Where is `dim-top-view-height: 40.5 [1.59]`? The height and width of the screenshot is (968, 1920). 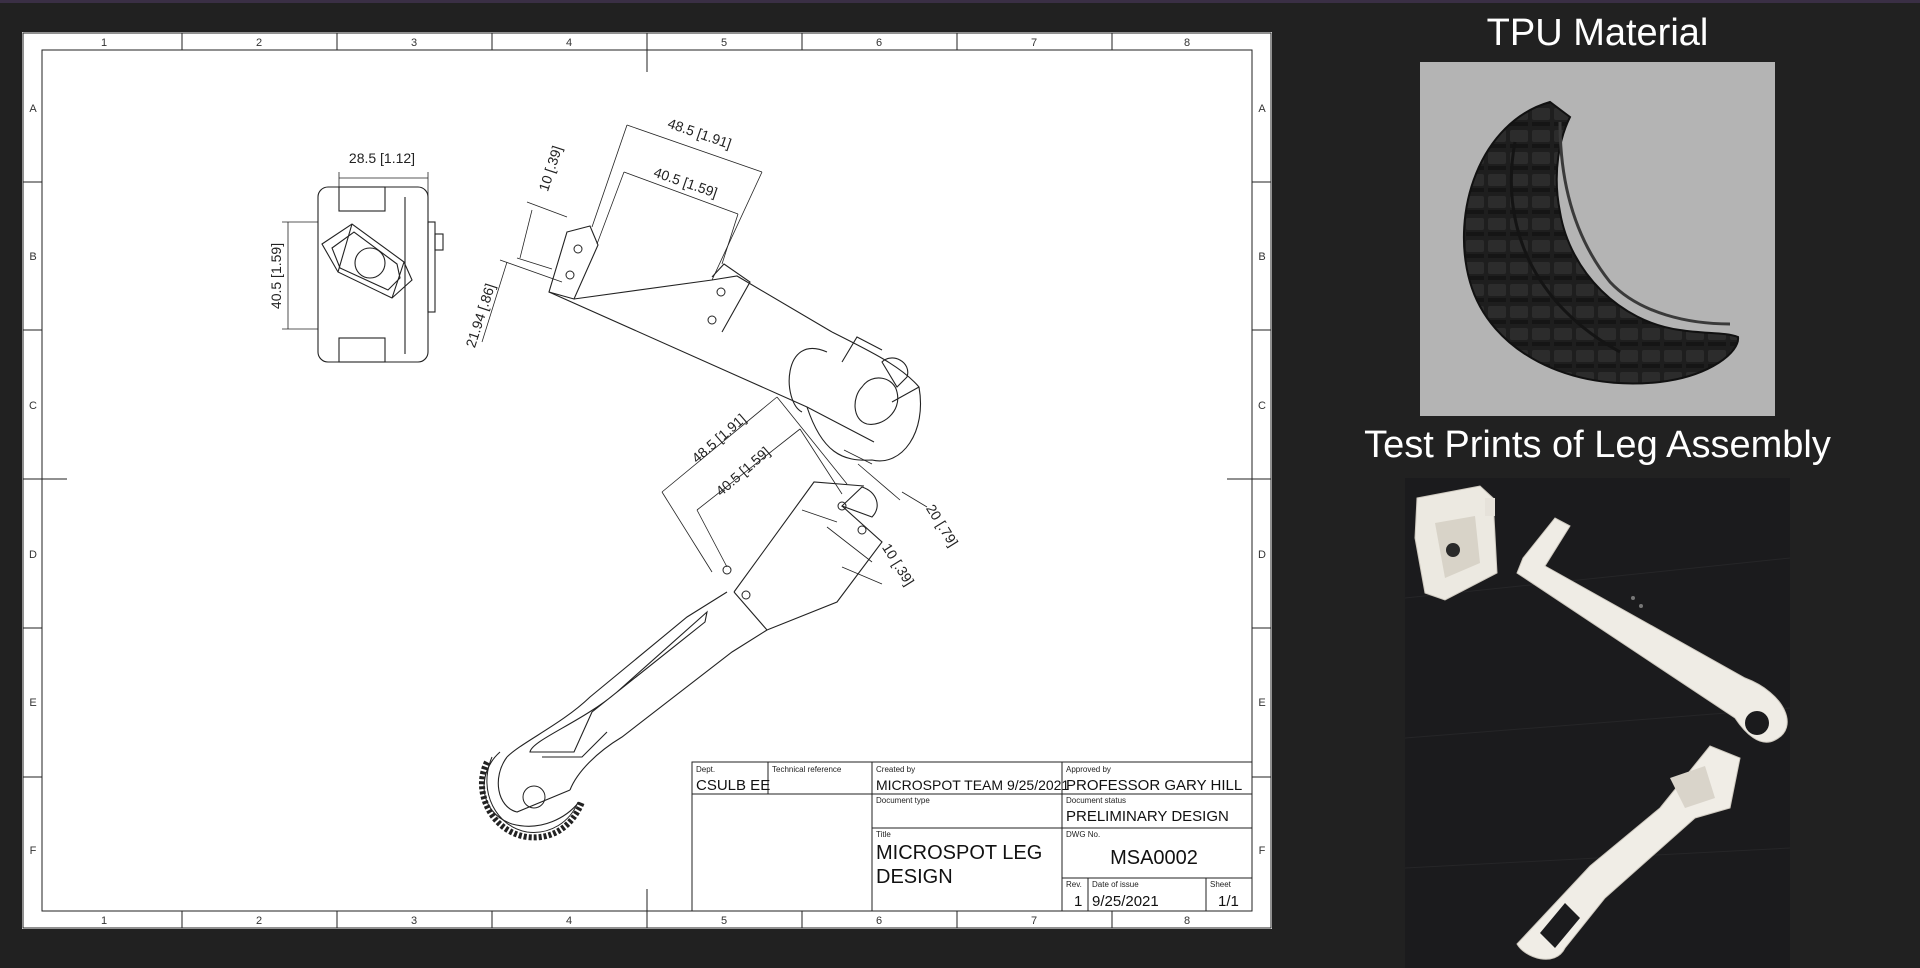 dim-top-view-height: 40.5 [1.59] is located at coordinates (276, 276).